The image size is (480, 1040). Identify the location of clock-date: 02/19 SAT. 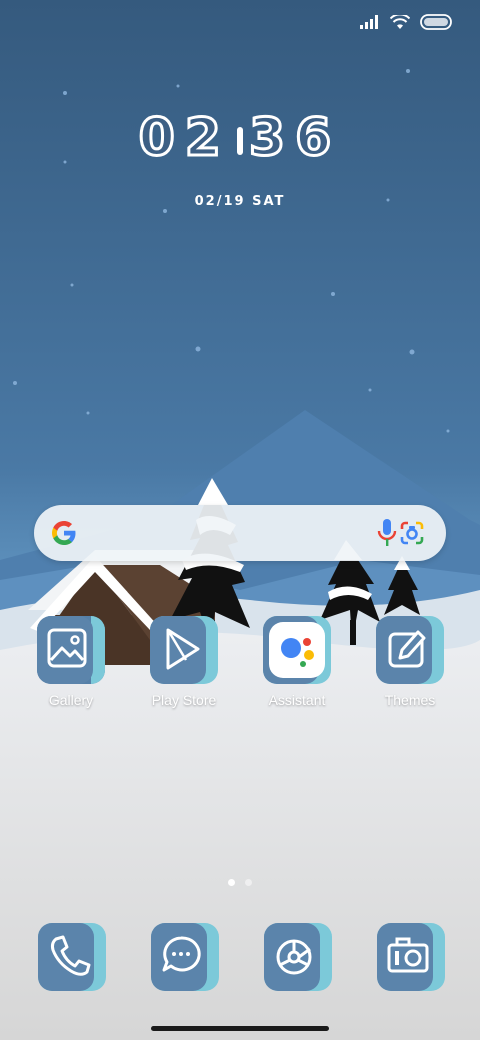
(240, 201).